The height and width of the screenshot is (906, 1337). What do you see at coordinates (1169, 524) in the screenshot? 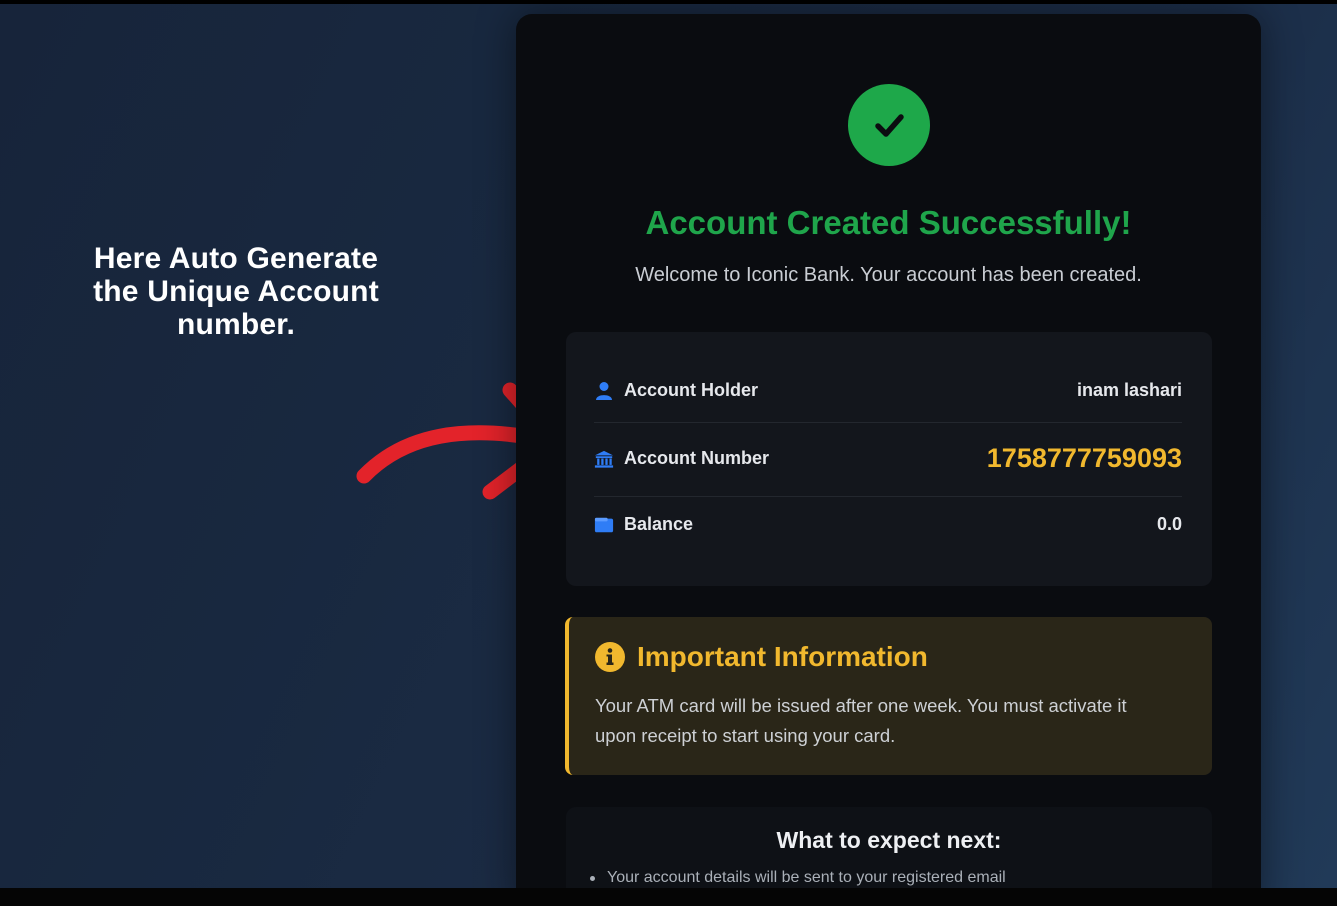
I see `balance-value: 0.0` at bounding box center [1169, 524].